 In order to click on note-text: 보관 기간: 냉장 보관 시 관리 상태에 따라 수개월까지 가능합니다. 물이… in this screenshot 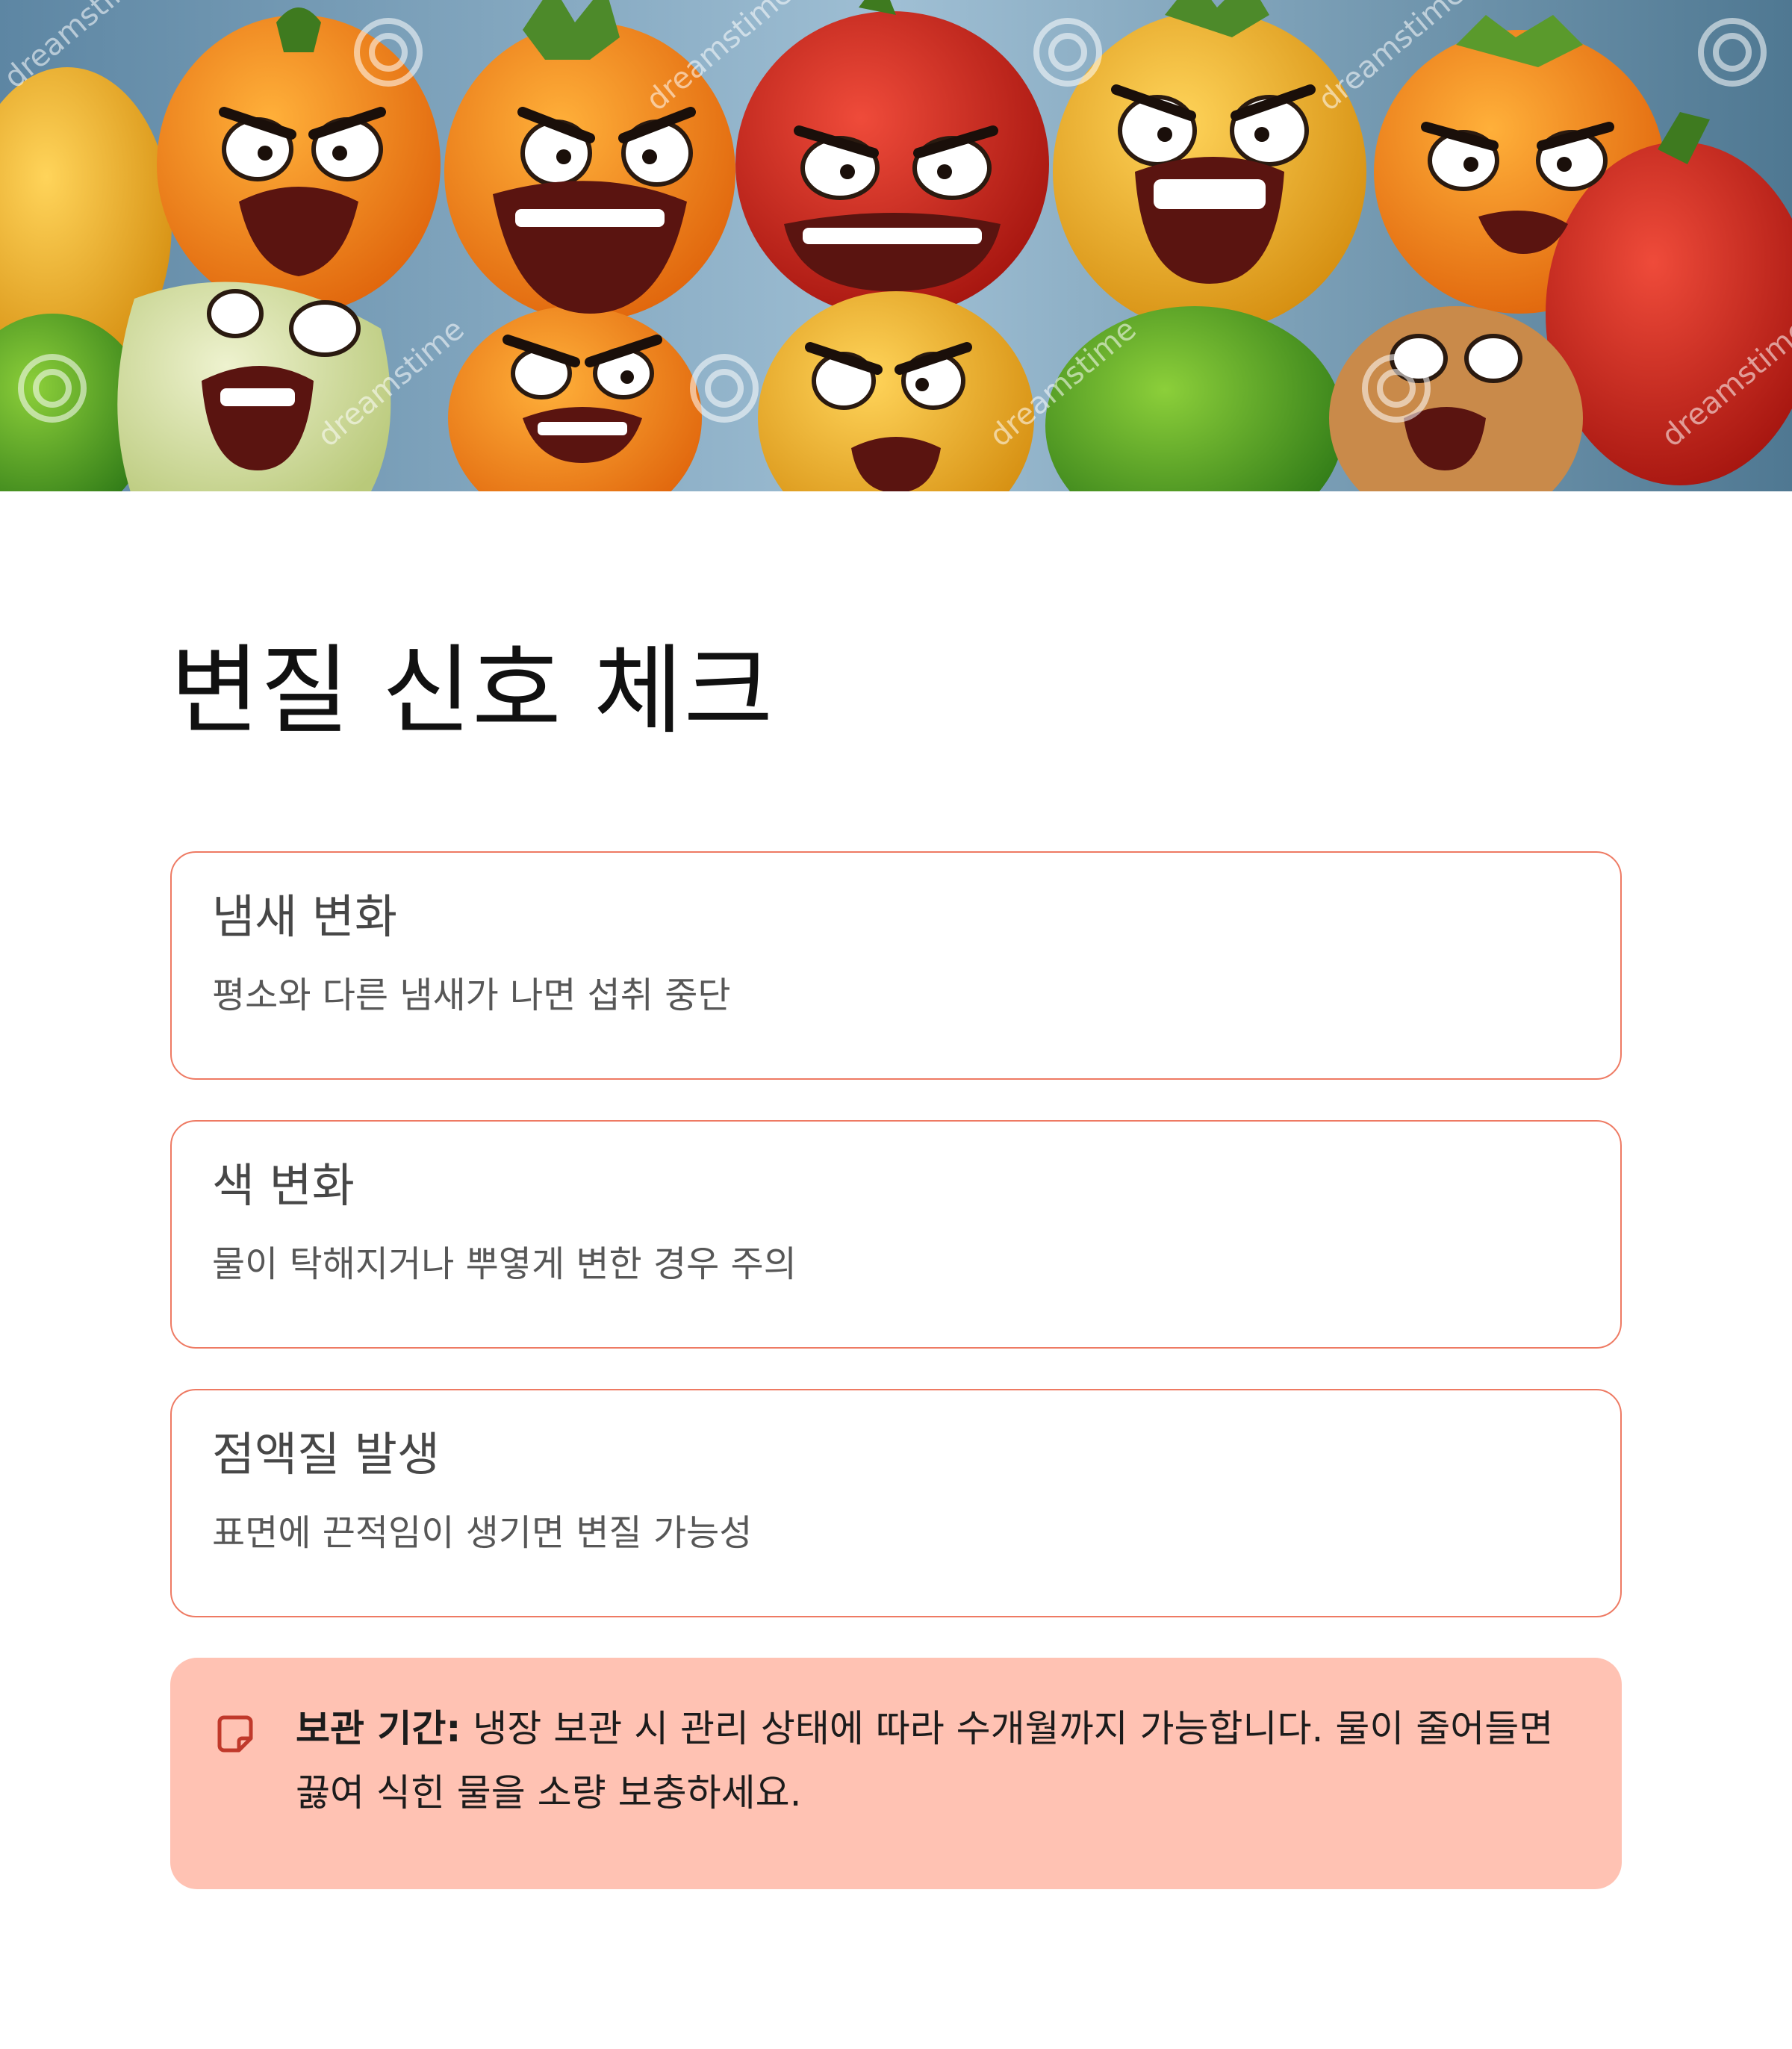, I will do `click(932, 1761)`.